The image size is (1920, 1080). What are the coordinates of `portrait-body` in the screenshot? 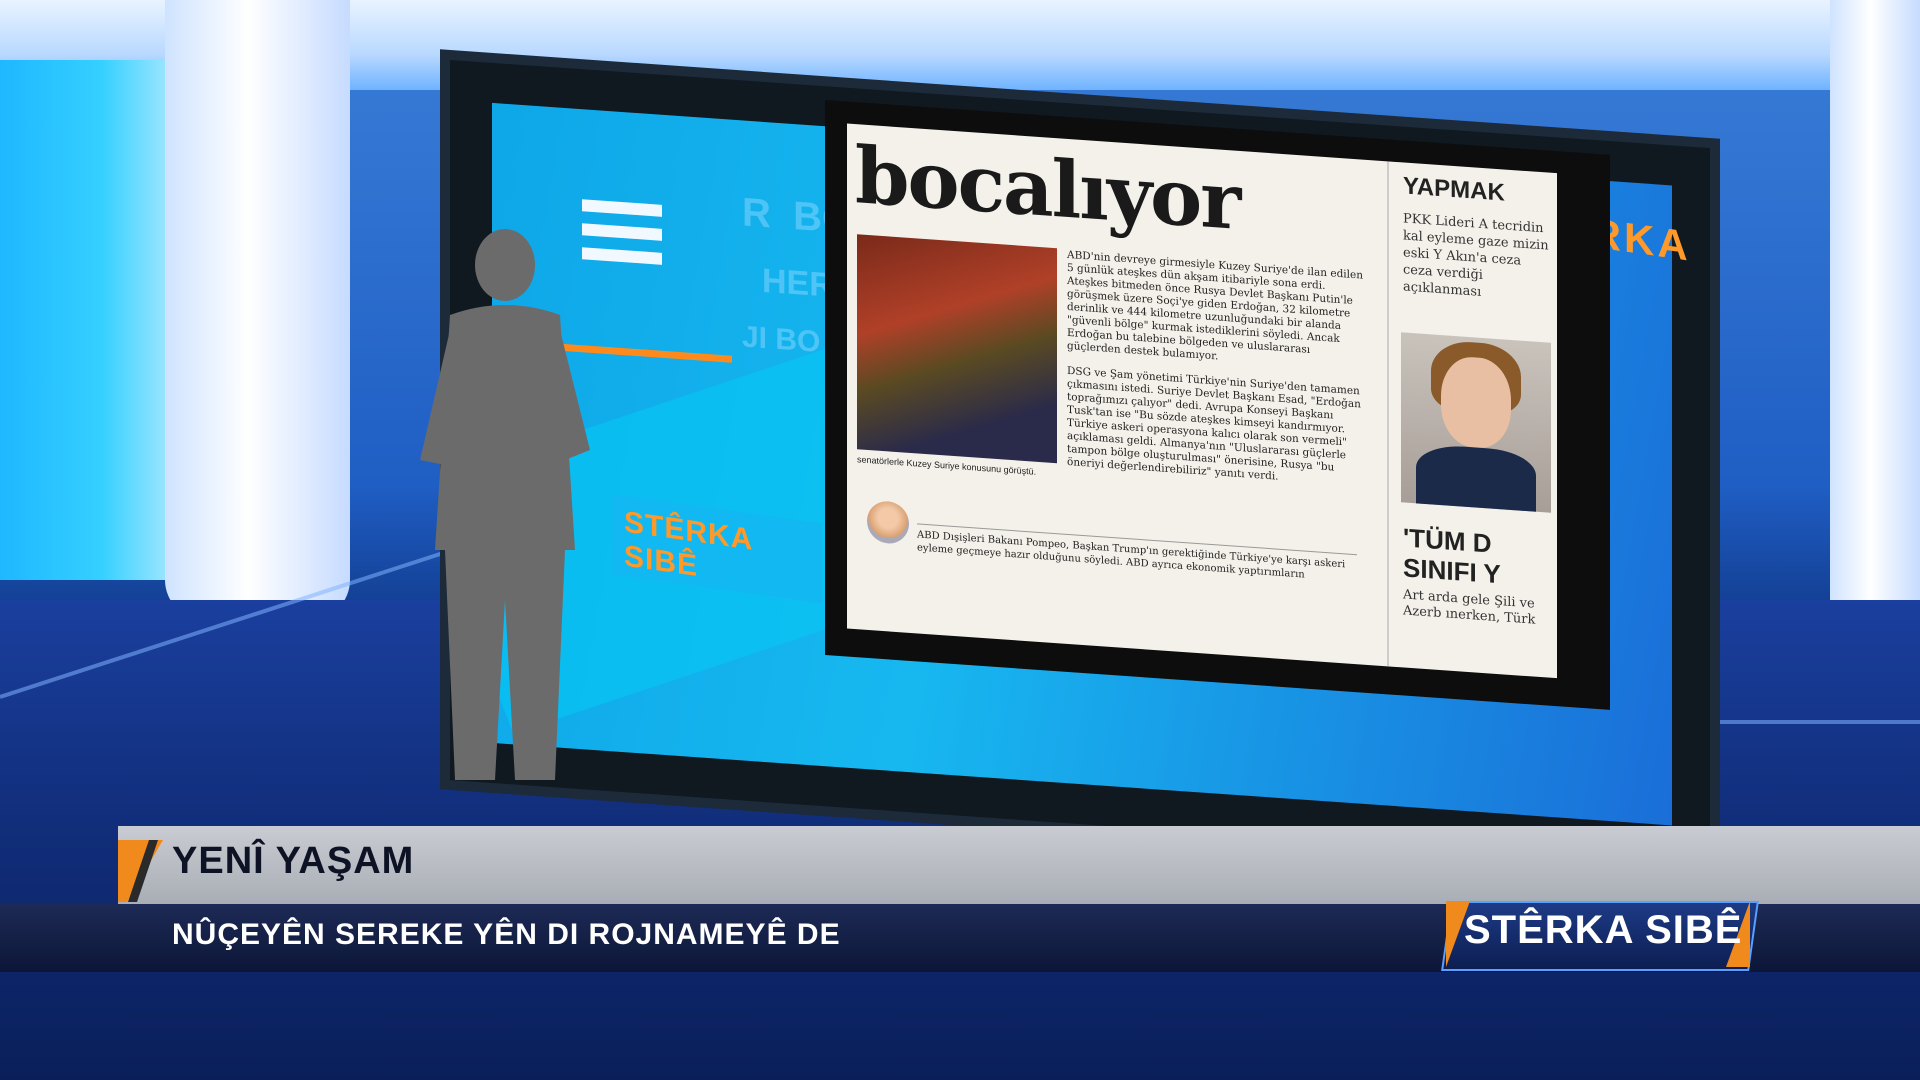 It's located at (1476, 477).